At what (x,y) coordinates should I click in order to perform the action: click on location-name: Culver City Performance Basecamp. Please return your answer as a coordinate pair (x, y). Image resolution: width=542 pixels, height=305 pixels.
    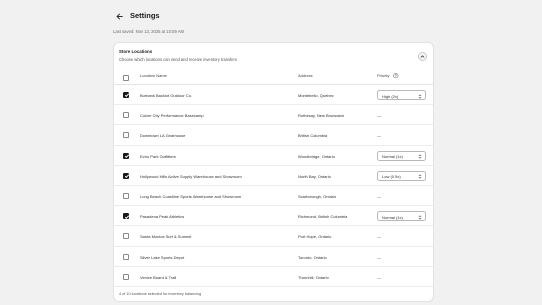
    Looking at the image, I should click on (172, 116).